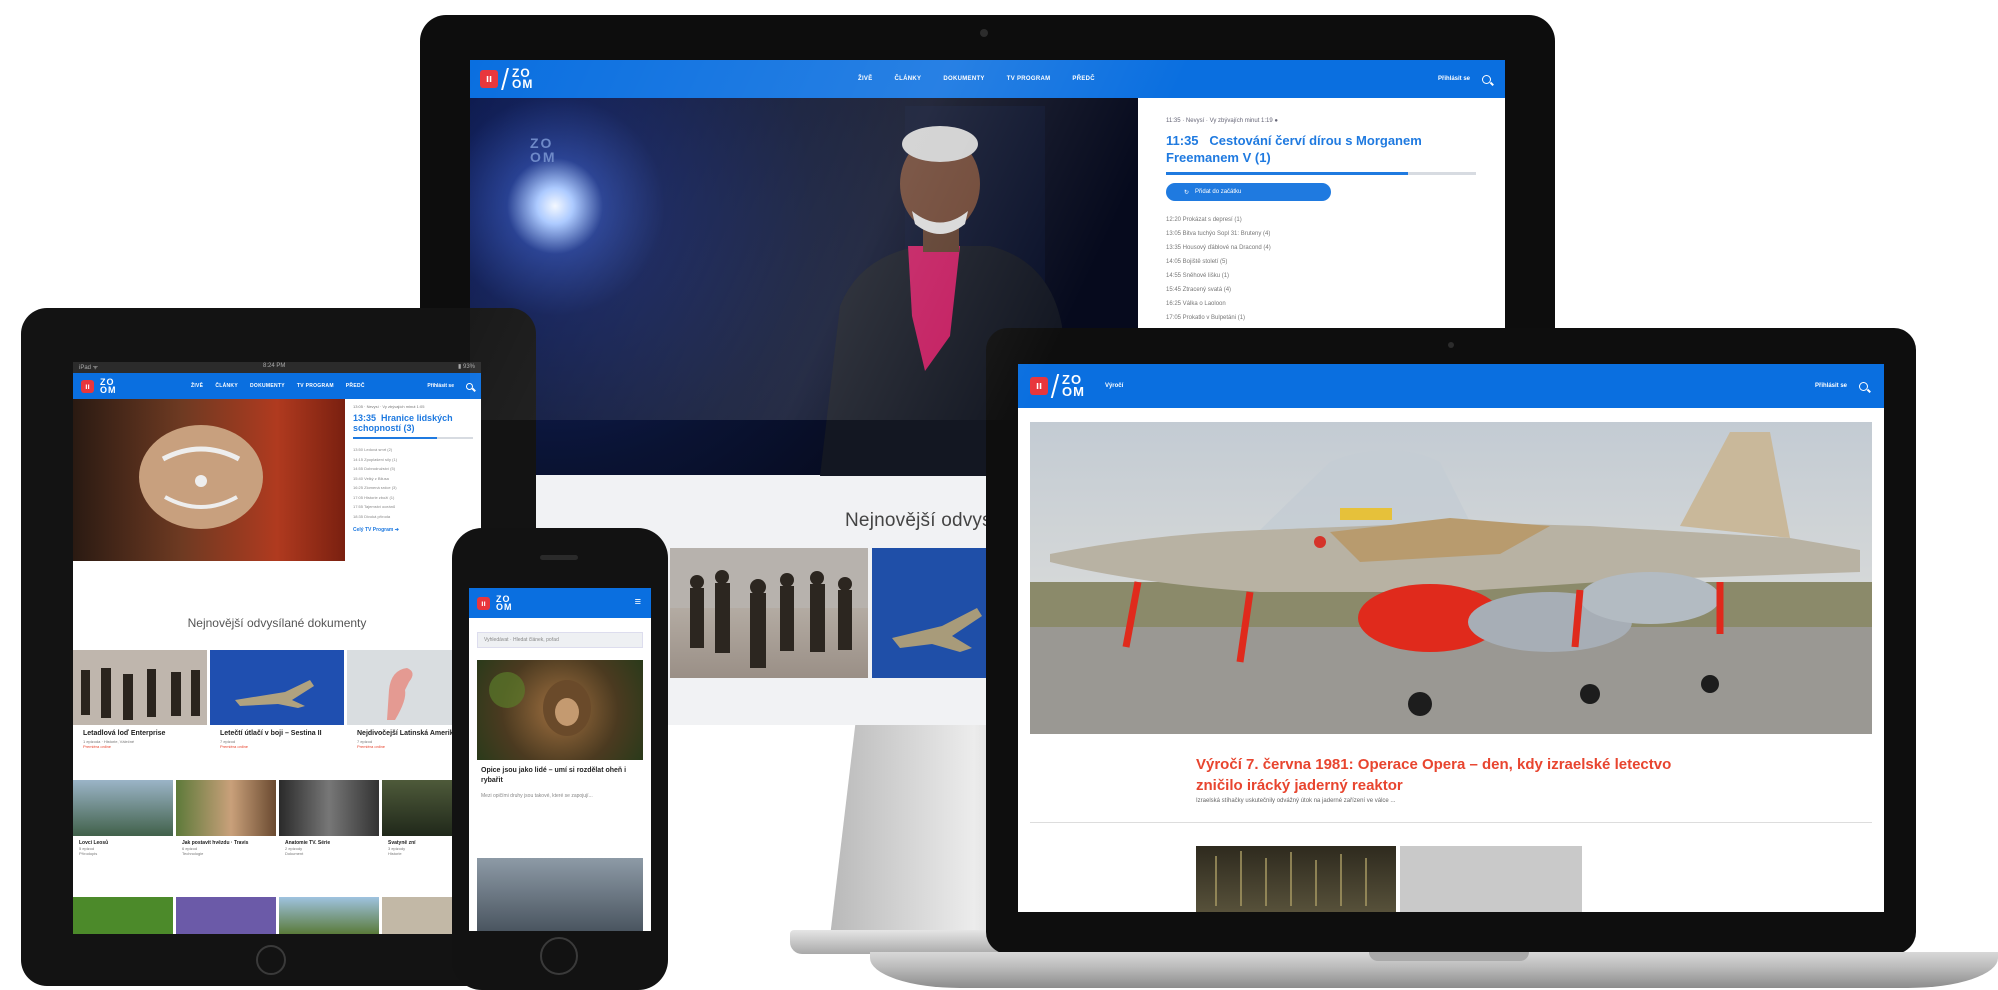 The image size is (1998, 990). I want to click on schedule-row: 17:05 Historie zboží (1), so click(413, 498).